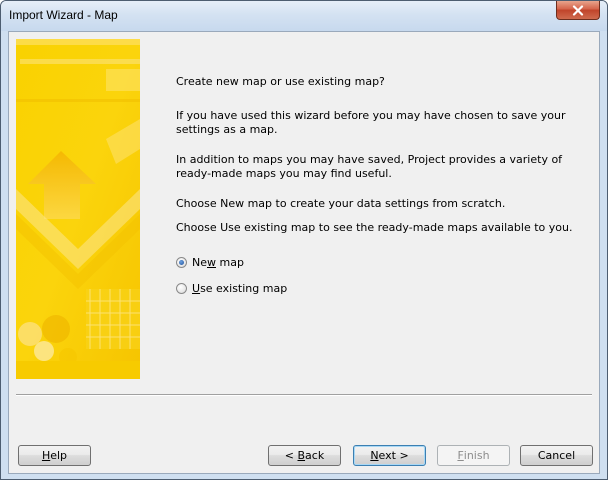  I want to click on close-button, so click(578, 10).